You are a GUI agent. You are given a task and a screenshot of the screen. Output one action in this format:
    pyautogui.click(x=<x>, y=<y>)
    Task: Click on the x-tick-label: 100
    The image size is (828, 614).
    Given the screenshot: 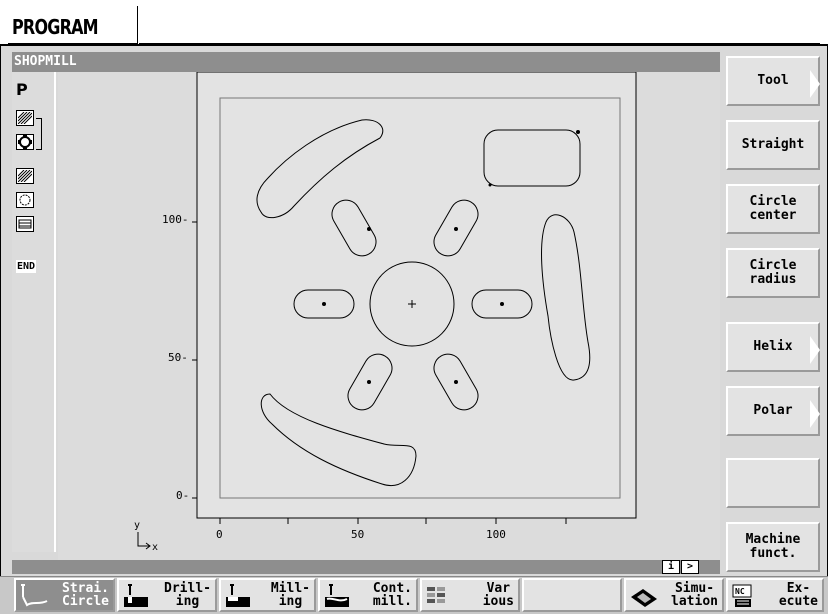 What is the action you would take?
    pyautogui.click(x=496, y=534)
    